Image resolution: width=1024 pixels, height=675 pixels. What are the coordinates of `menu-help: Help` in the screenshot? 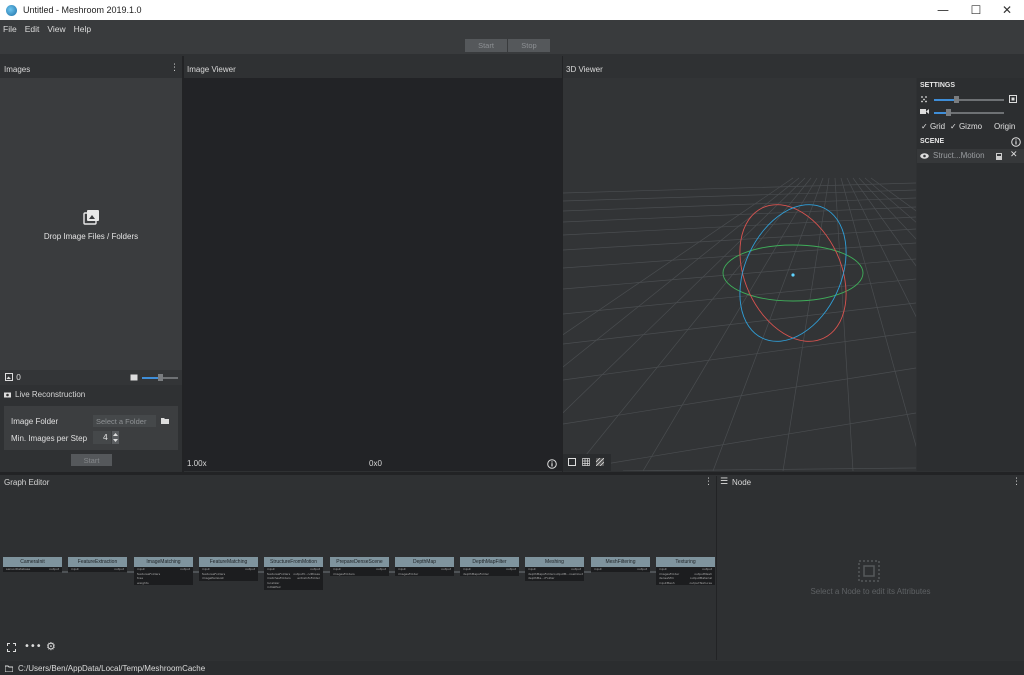 It's located at (82, 29).